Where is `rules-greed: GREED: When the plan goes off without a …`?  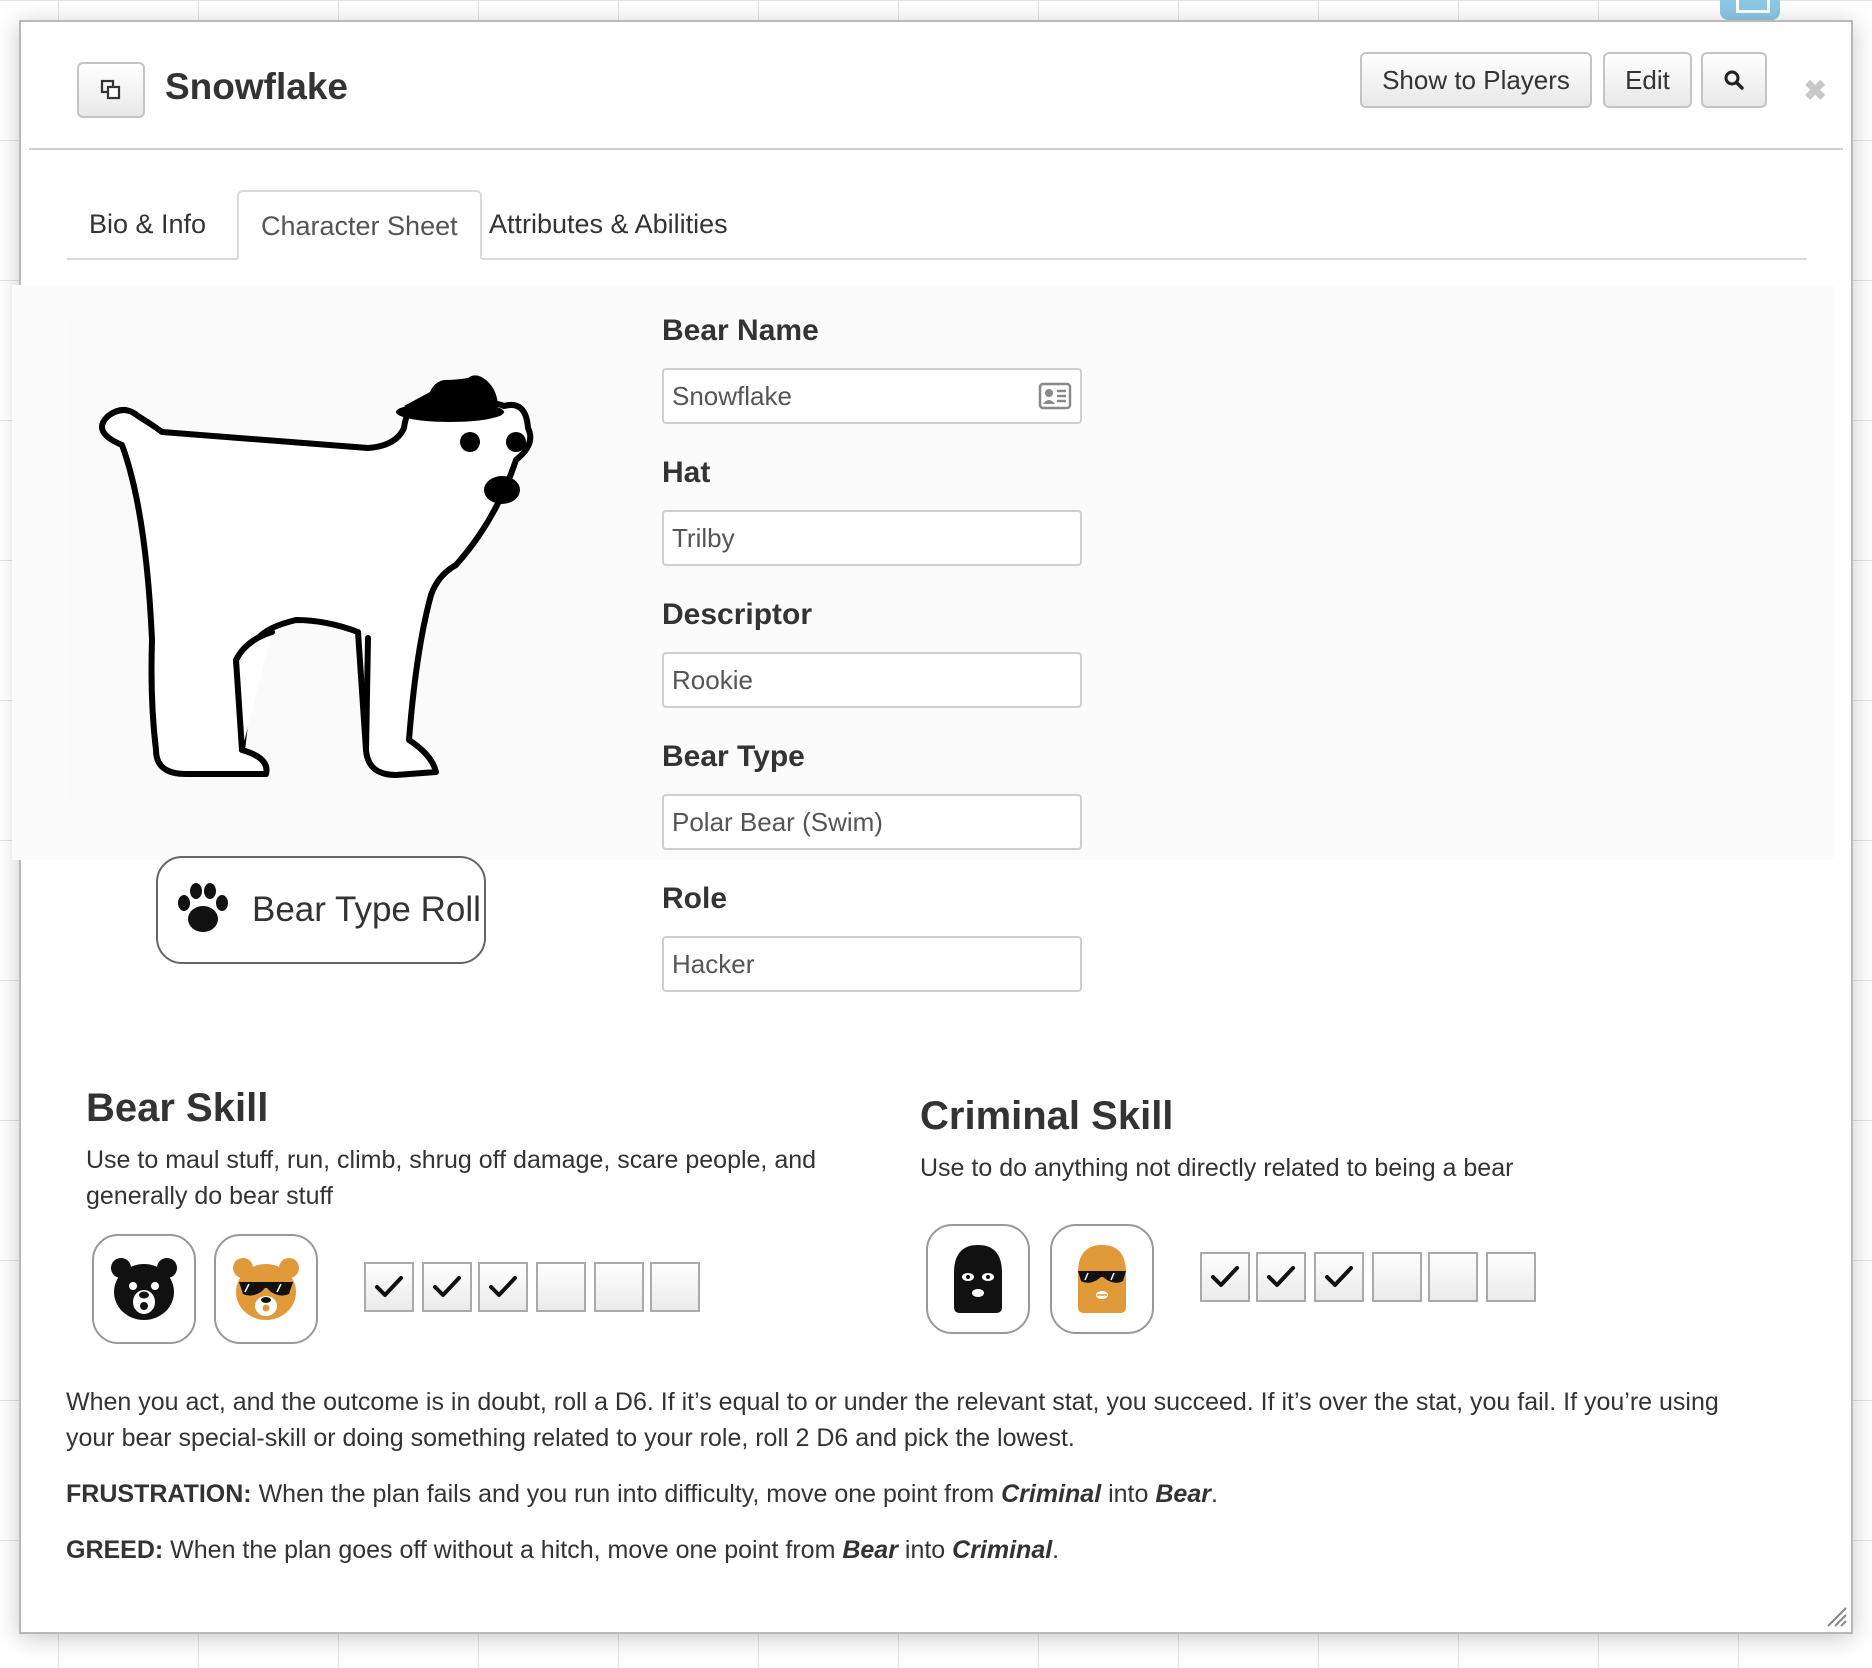 rules-greed: GREED: When the plan goes off without a … is located at coordinates (916, 1550).